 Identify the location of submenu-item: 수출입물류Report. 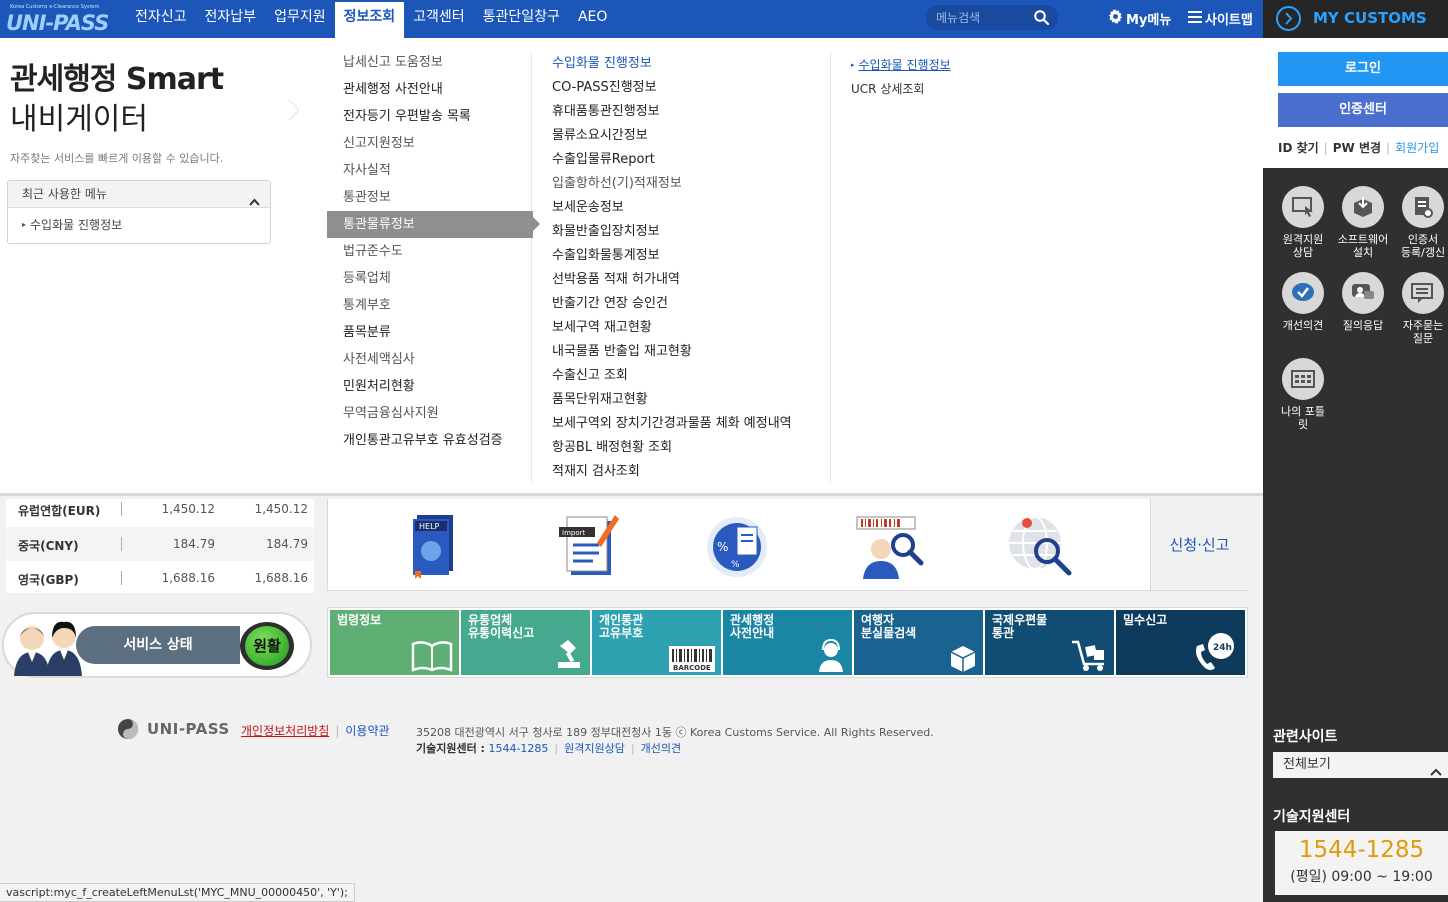
(692, 160).